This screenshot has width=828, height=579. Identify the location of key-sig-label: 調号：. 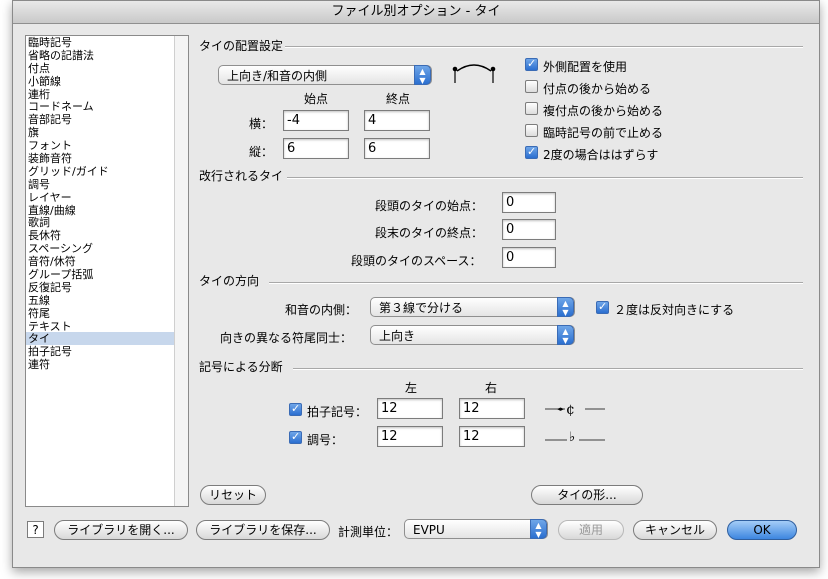
(325, 440).